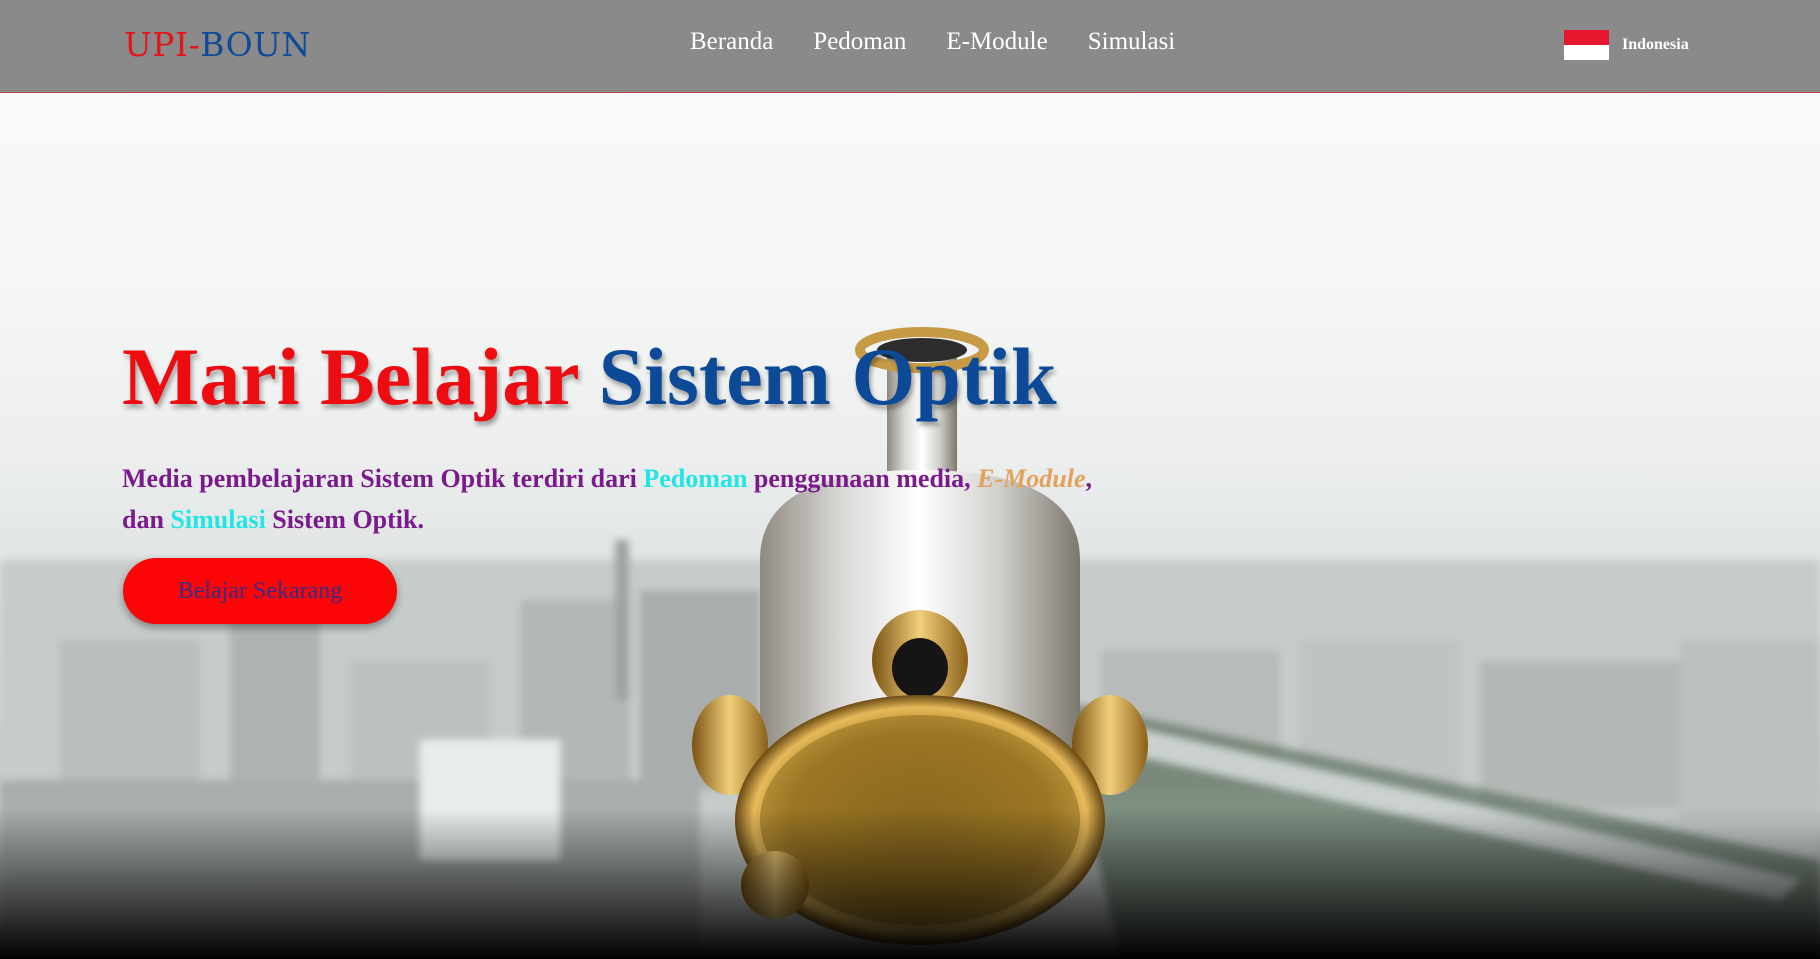  What do you see at coordinates (731, 42) in the screenshot?
I see `nav-item-beranda: Beranda` at bounding box center [731, 42].